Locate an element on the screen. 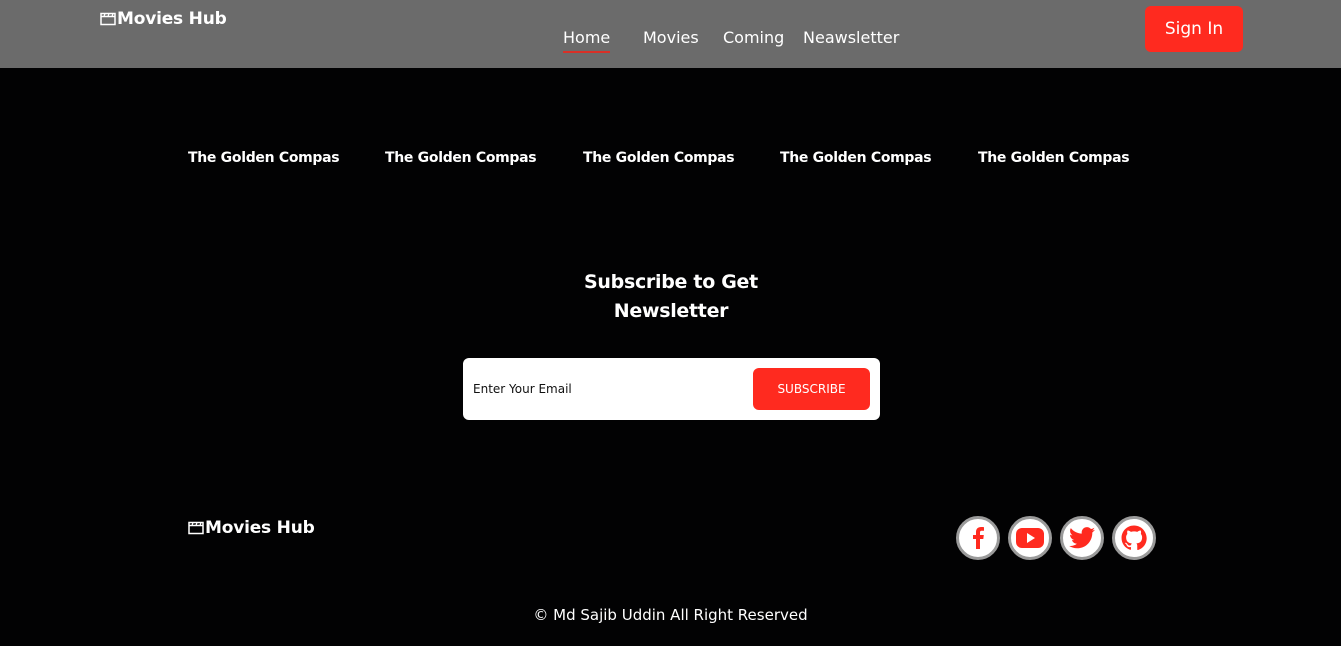 Image resolution: width=1341 pixels, height=646 pixels. github-icon is located at coordinates (1134, 538).